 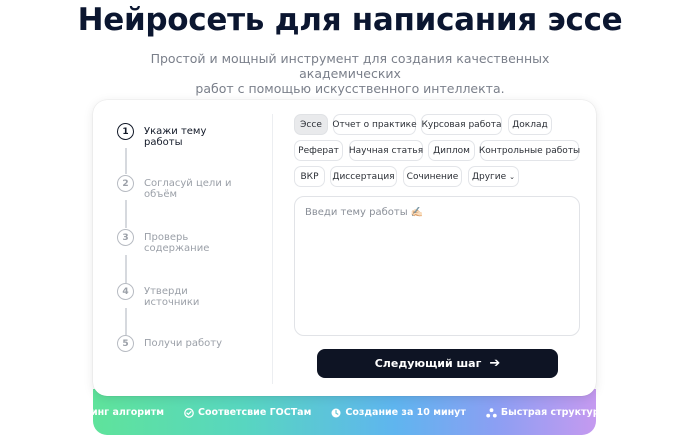 What do you see at coordinates (125, 131) in the screenshot?
I see `step-number: 1` at bounding box center [125, 131].